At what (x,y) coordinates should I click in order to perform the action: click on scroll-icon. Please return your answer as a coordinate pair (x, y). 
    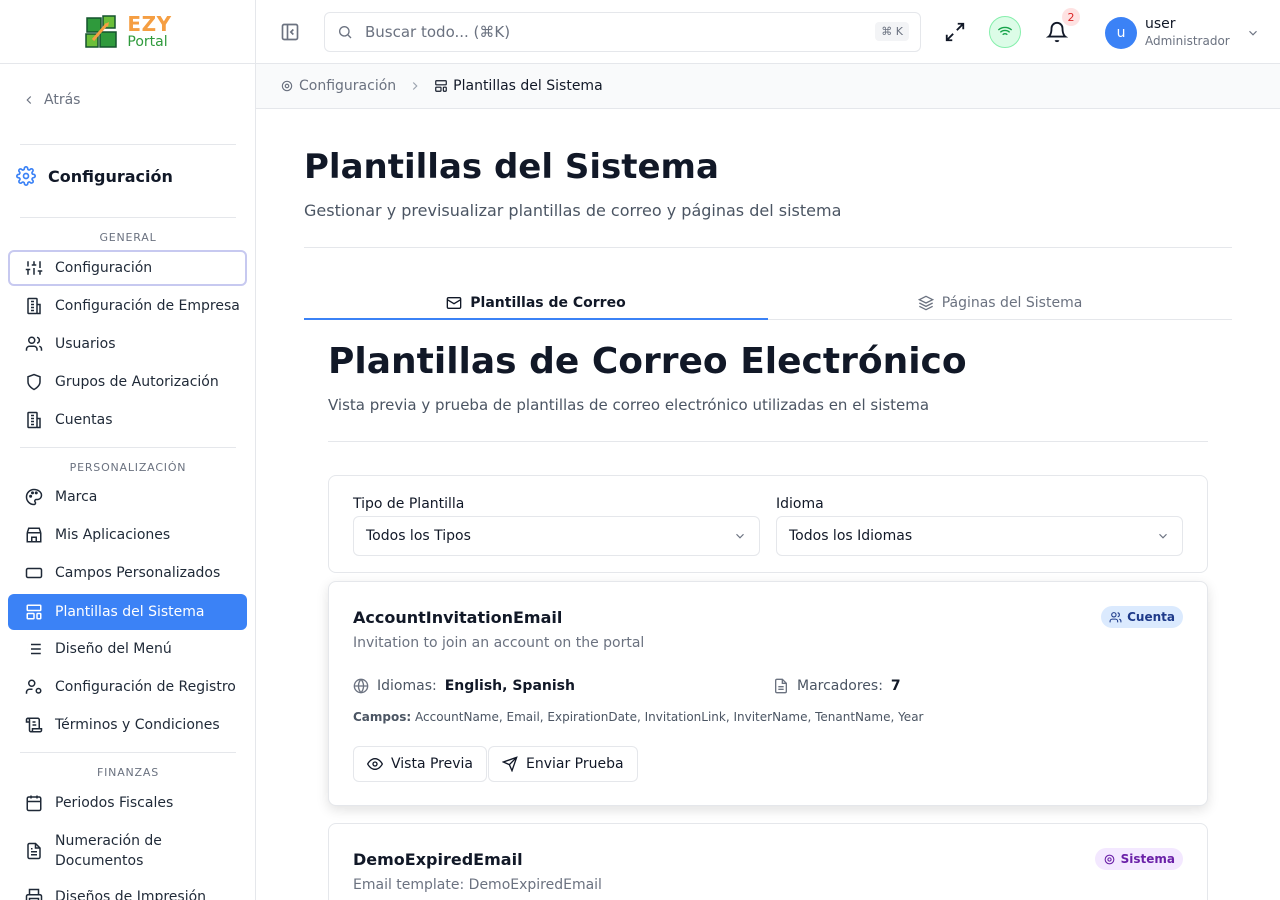
    Looking at the image, I should click on (34, 725).